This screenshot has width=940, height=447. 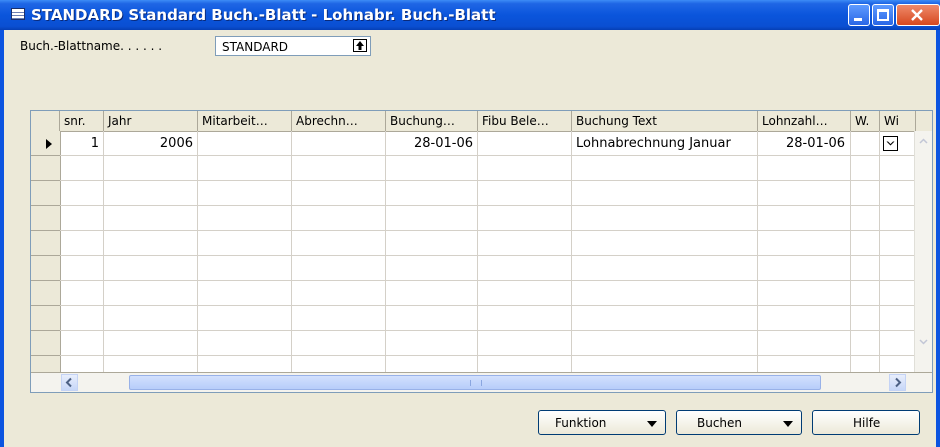 I want to click on scroll-thumb, so click(x=475, y=382).